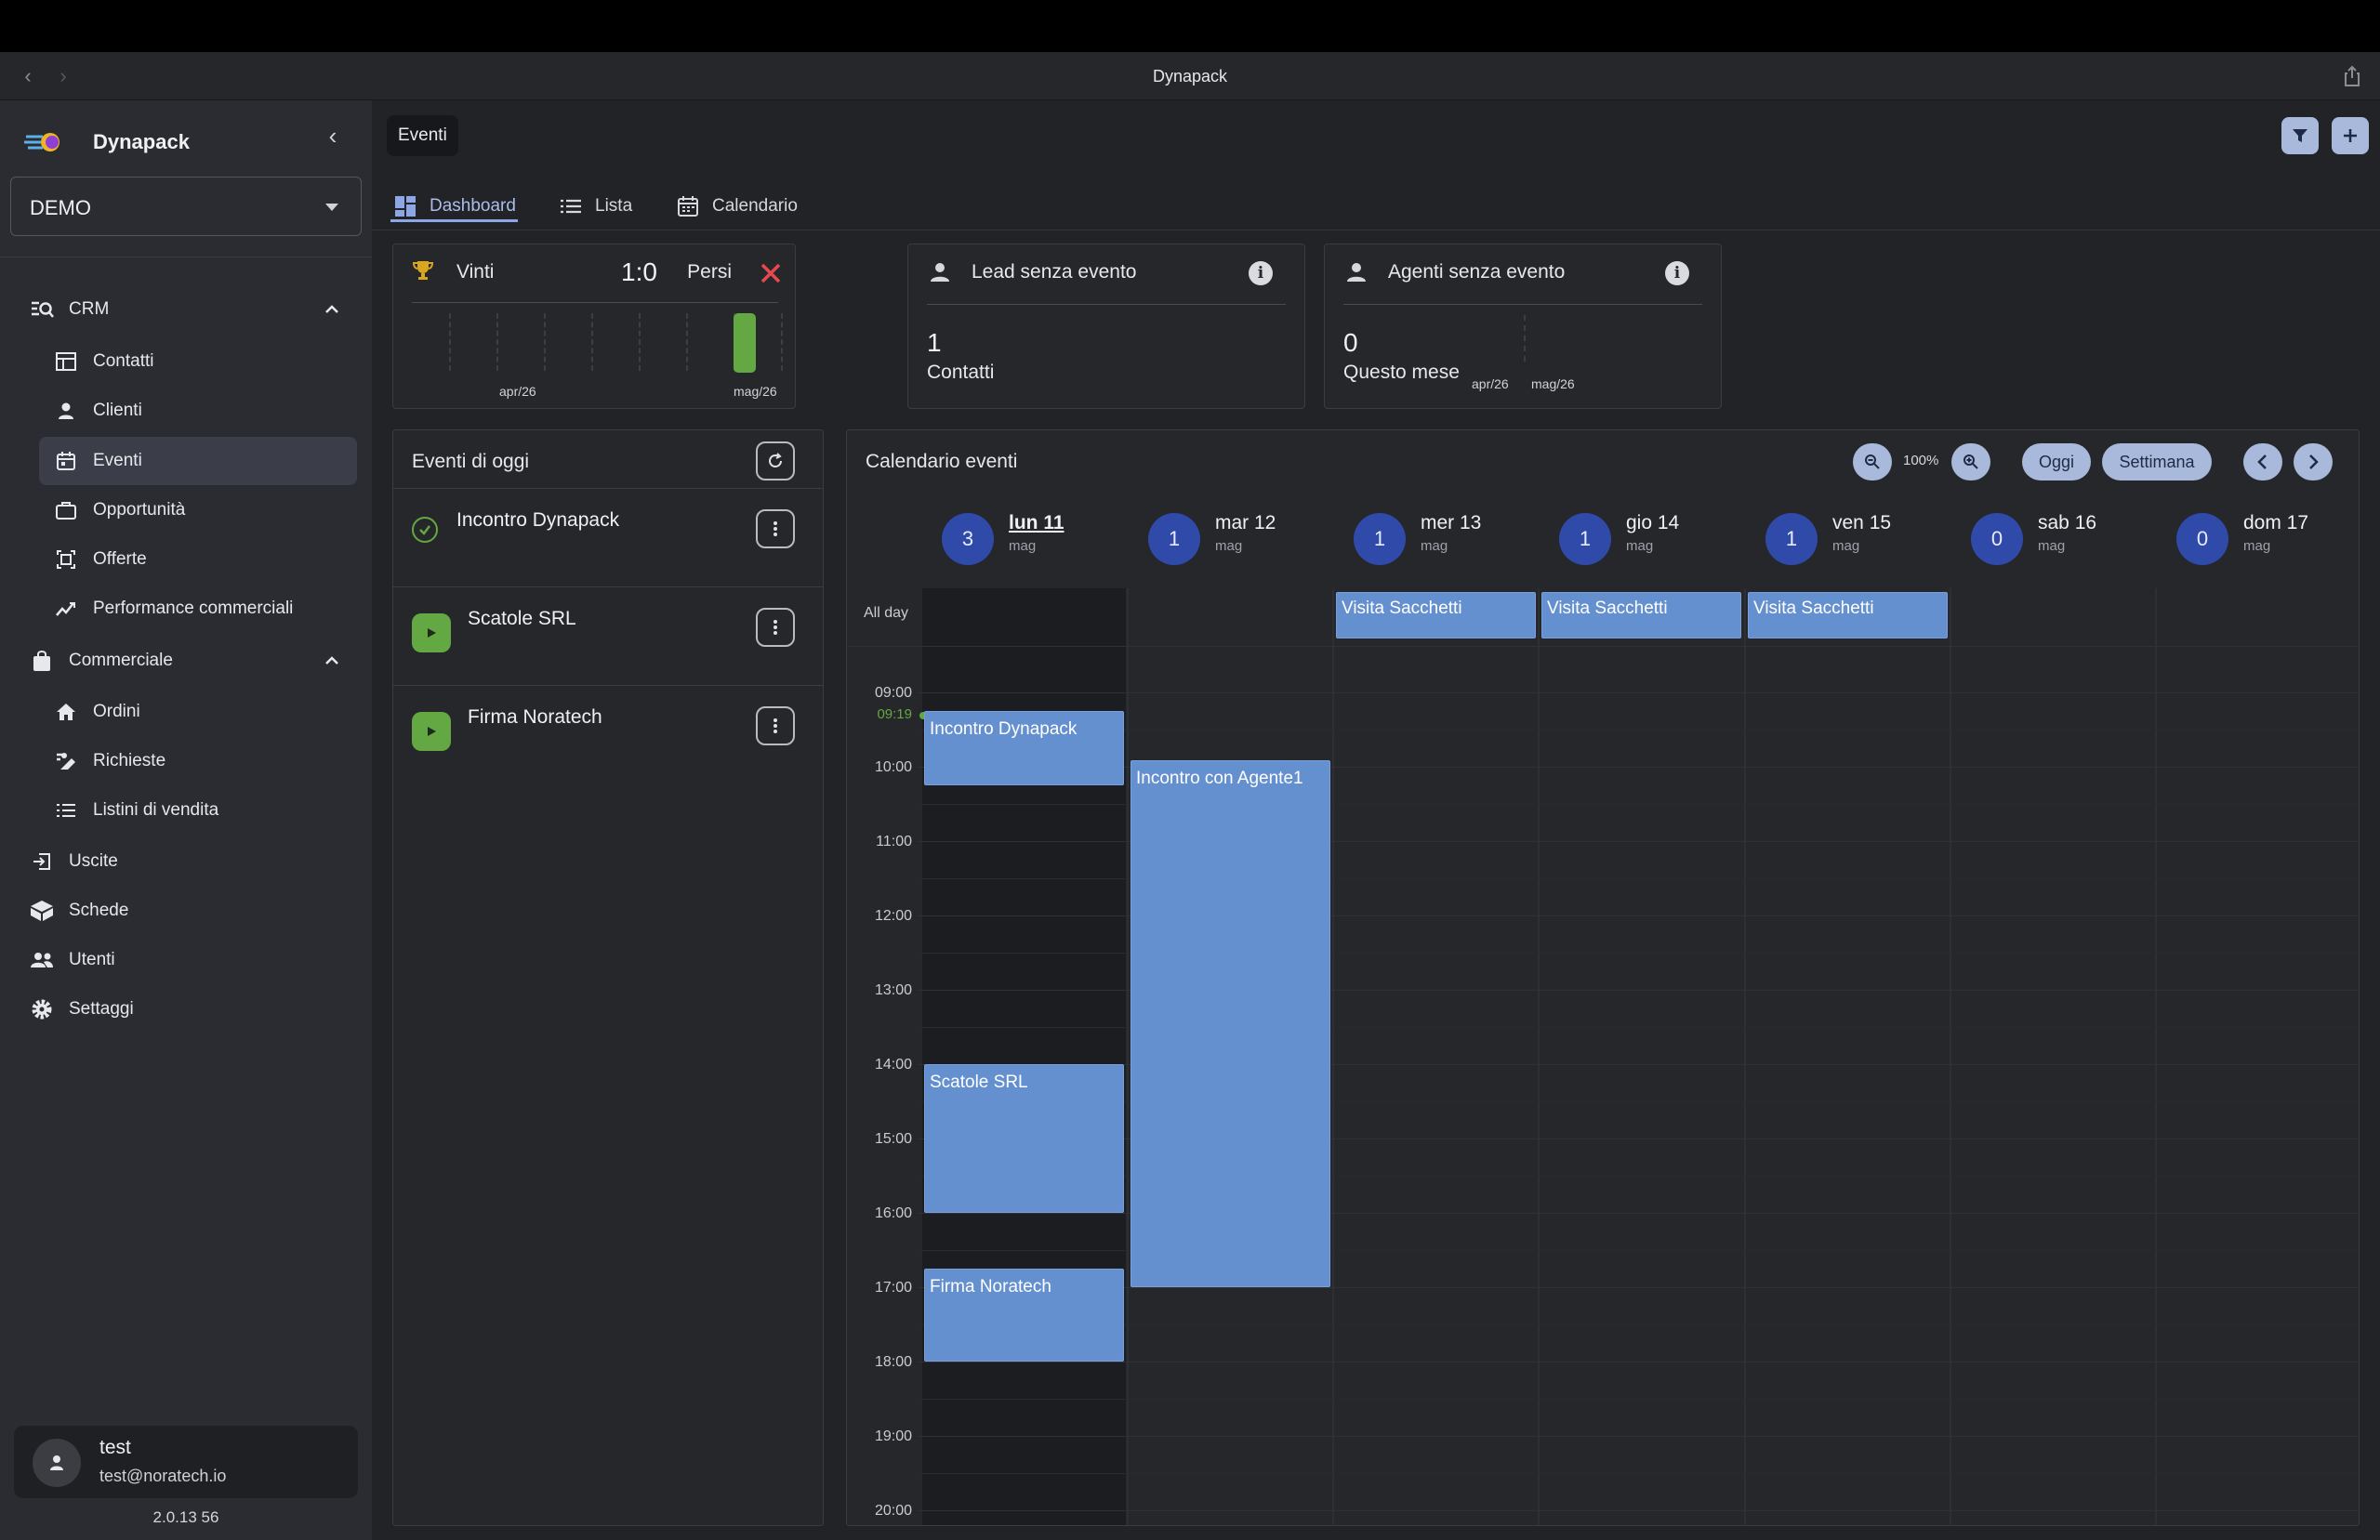 Image resolution: width=2380 pixels, height=1540 pixels. I want to click on add-button, so click(2350, 135).